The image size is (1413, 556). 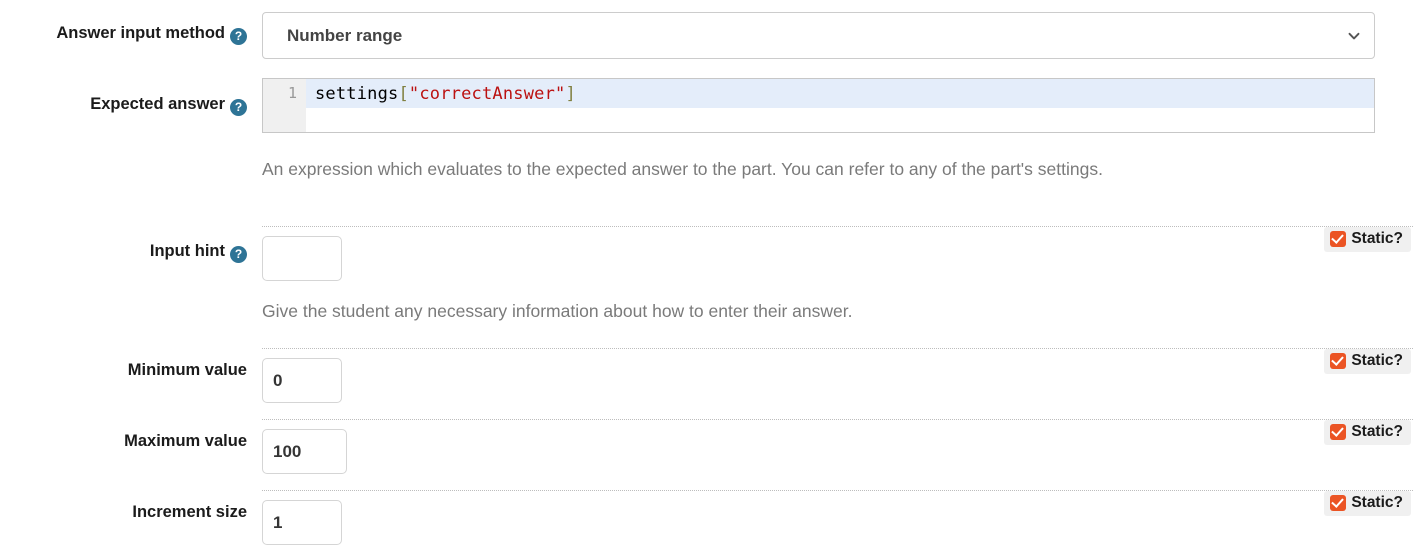 I want to click on input-hint-static-toggle: Static?, so click(x=1367, y=239).